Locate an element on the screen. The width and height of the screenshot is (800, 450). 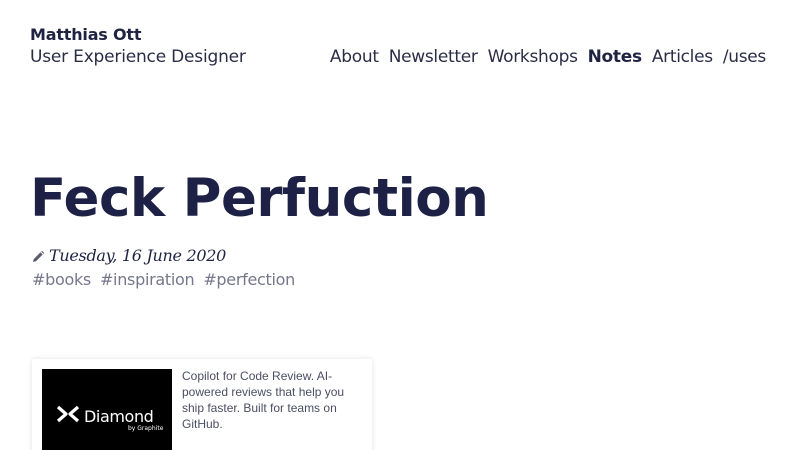
diamond-x-icon is located at coordinates (68, 416).